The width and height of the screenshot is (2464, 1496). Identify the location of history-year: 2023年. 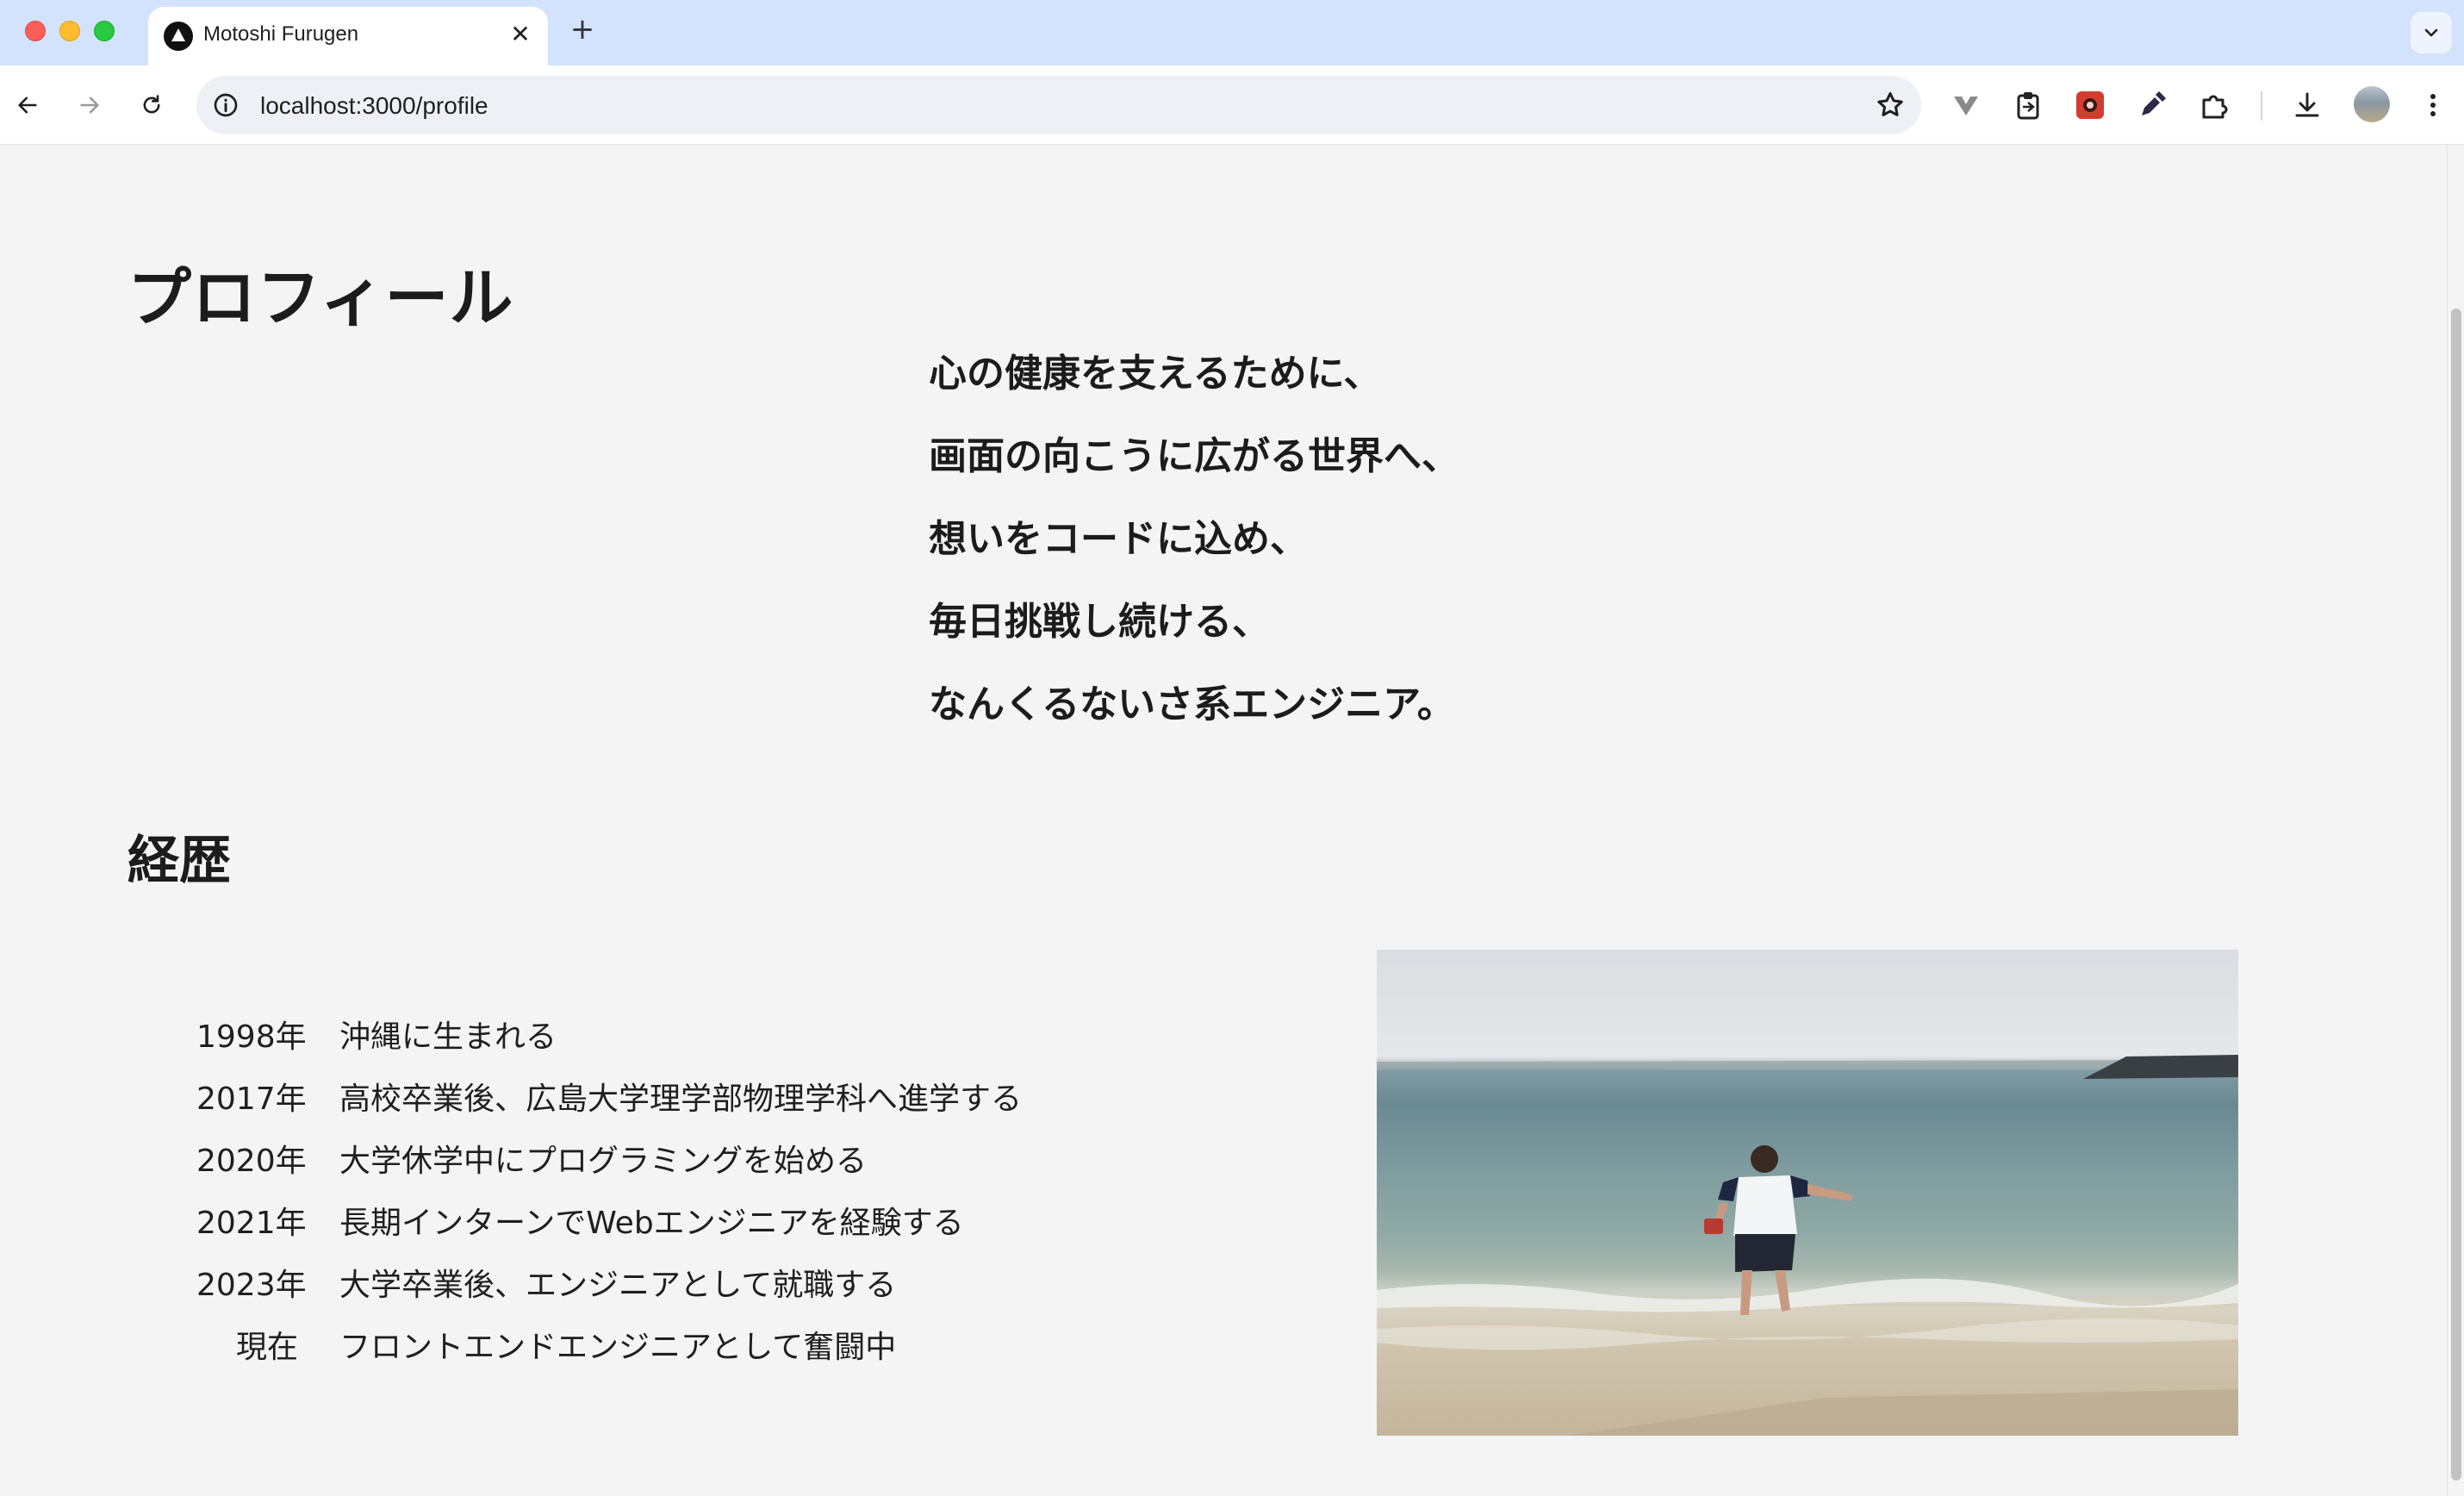
(252, 1285).